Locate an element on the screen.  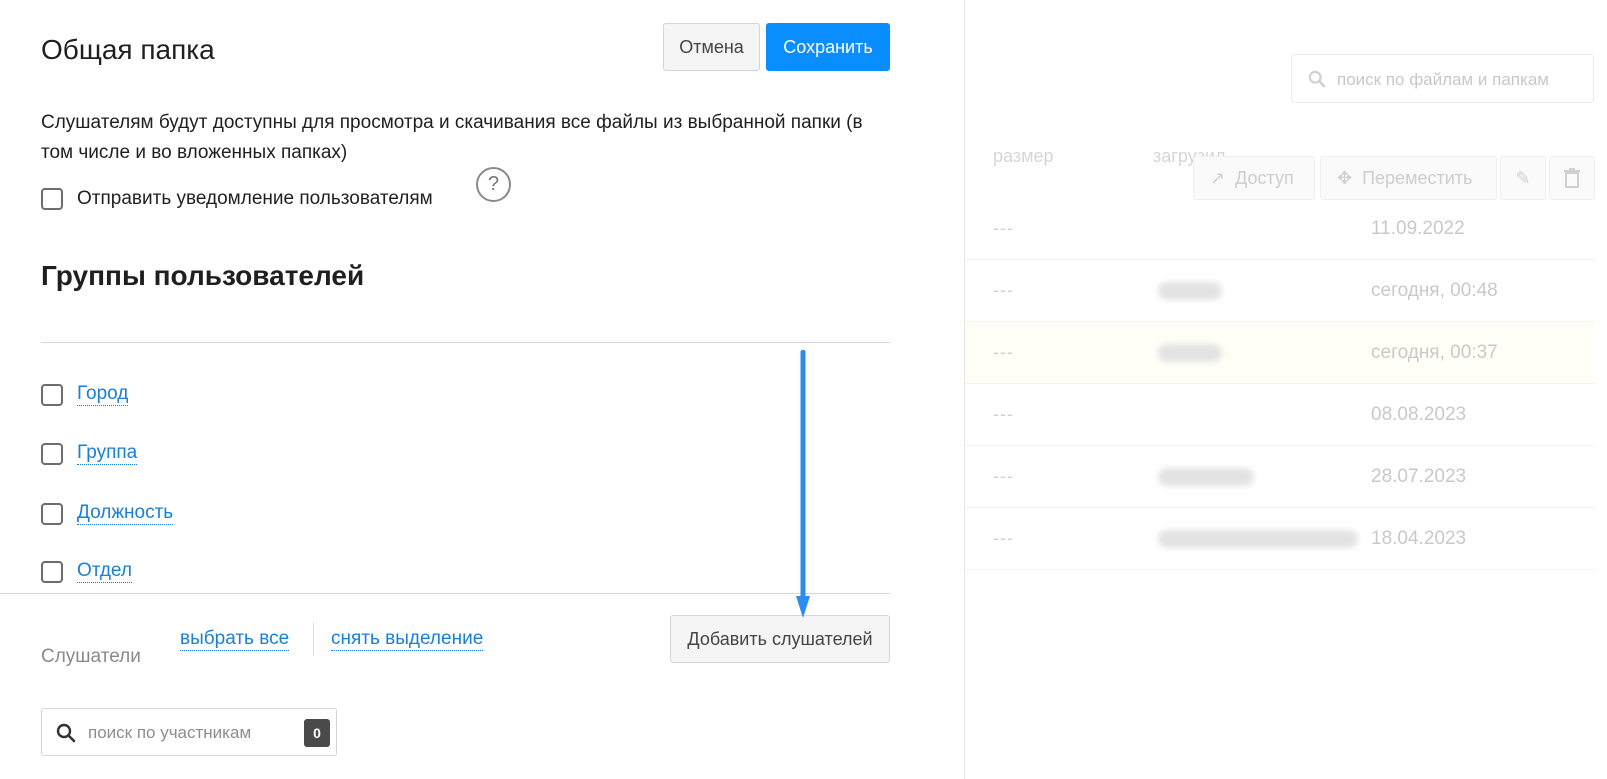
move-button: ✥ Переместить is located at coordinates (1408, 178).